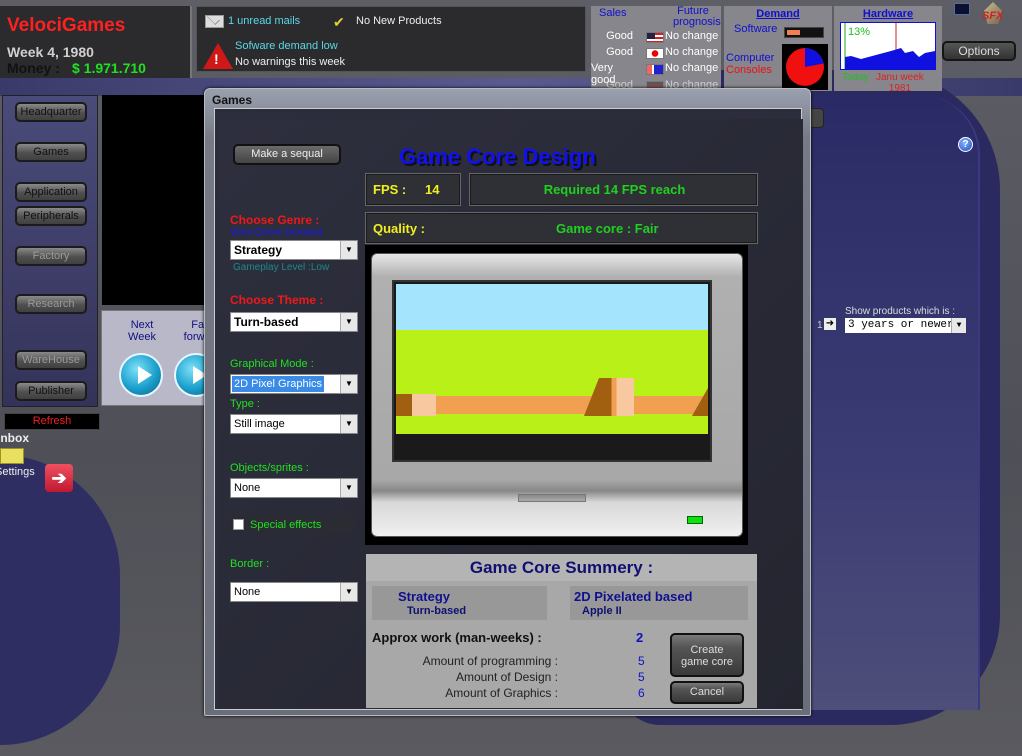 Image resolution: width=1022 pixels, height=756 pixels. Describe the element at coordinates (51, 216) in the screenshot. I see `nav-peripherals-button: Peripherals` at that location.